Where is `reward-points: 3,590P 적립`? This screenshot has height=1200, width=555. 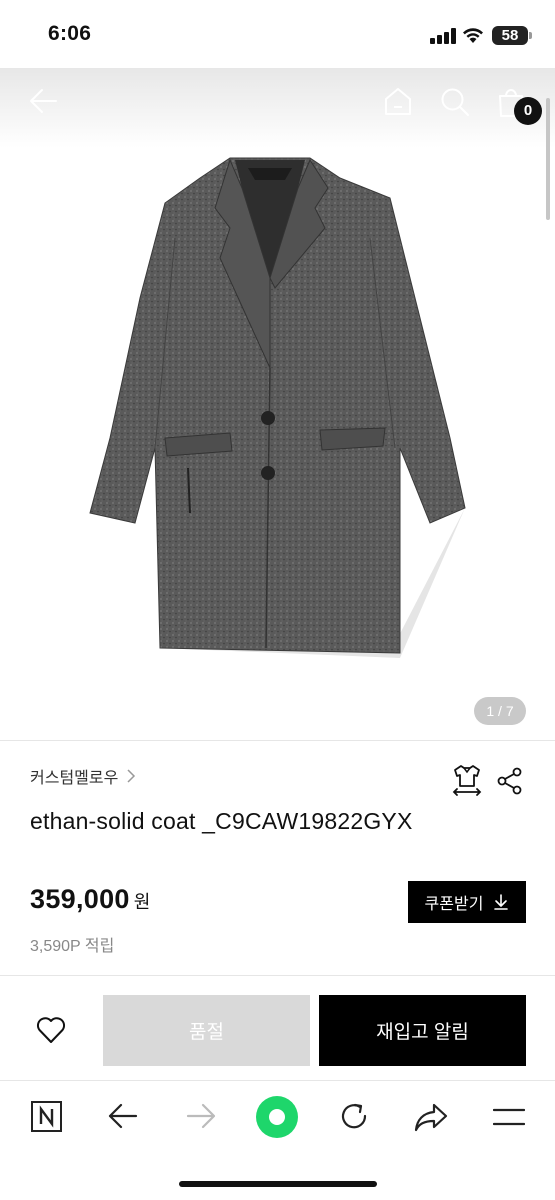 reward-points: 3,590P 적립 is located at coordinates (72, 946).